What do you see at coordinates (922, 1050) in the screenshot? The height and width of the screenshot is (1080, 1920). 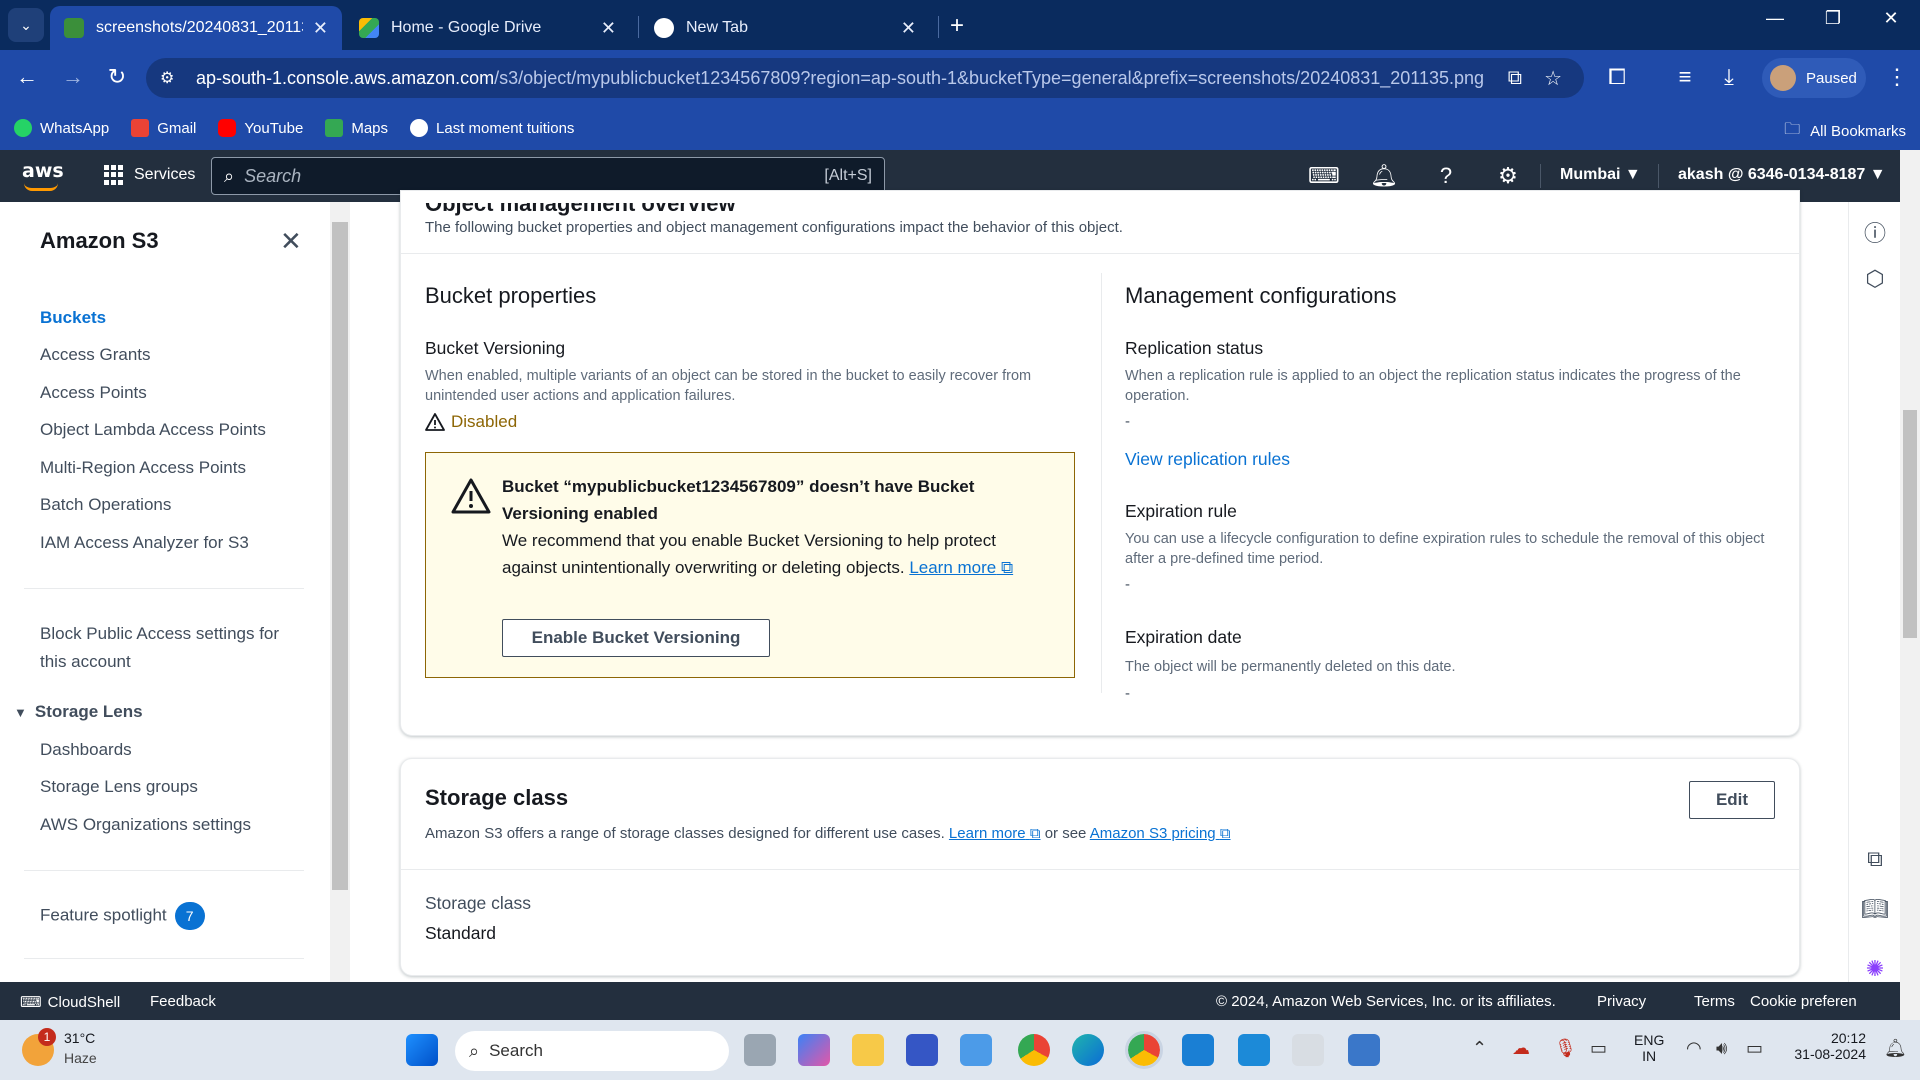 I see `notes-app-icon` at bounding box center [922, 1050].